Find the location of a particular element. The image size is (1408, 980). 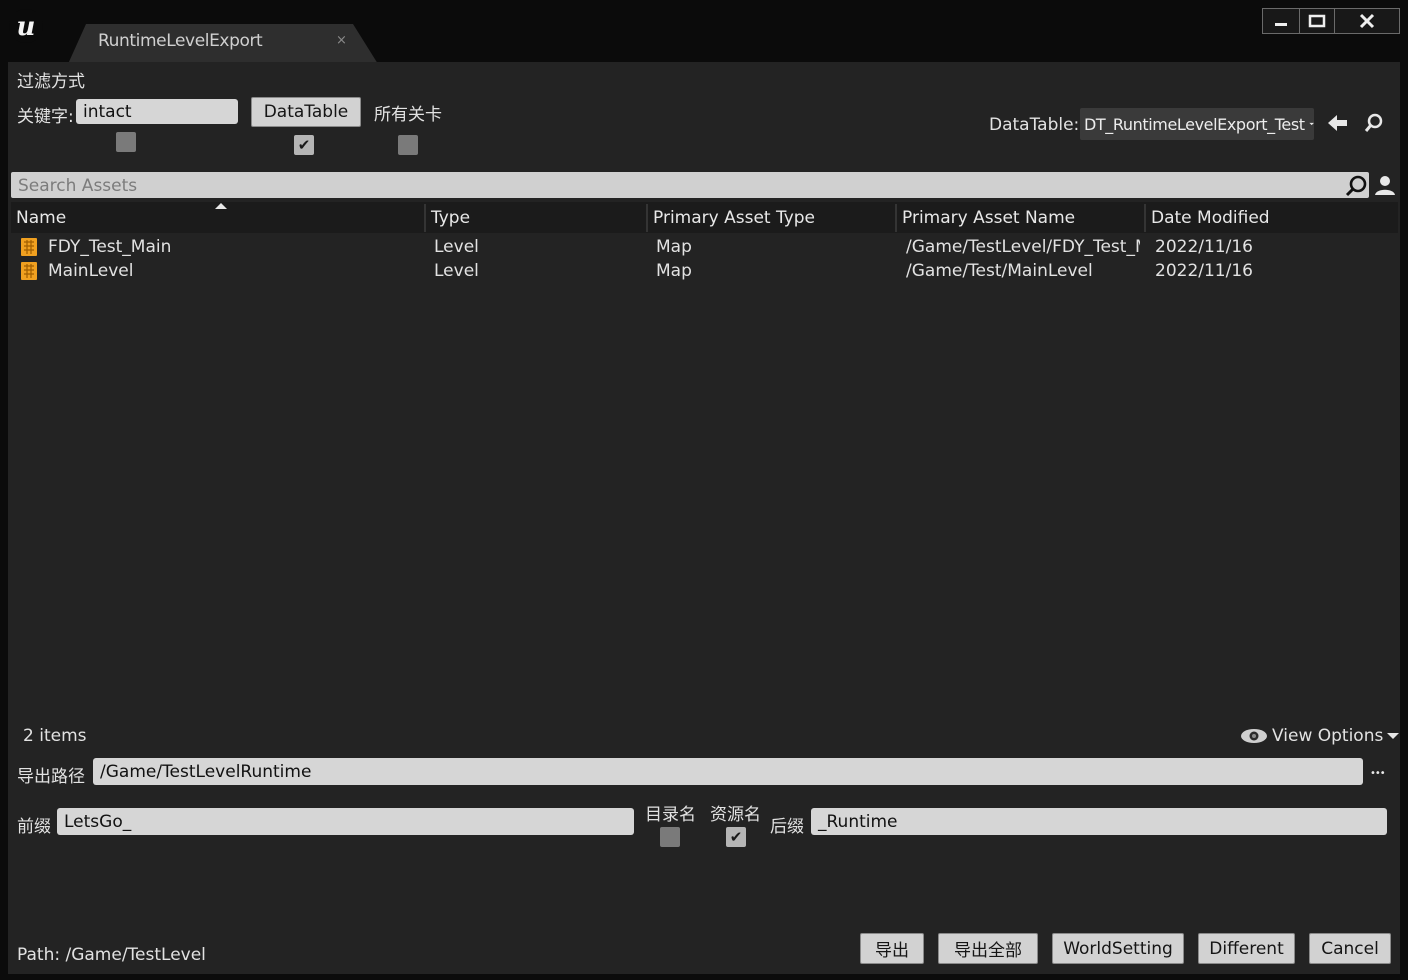

column-header-name: Name is located at coordinates (41, 218).